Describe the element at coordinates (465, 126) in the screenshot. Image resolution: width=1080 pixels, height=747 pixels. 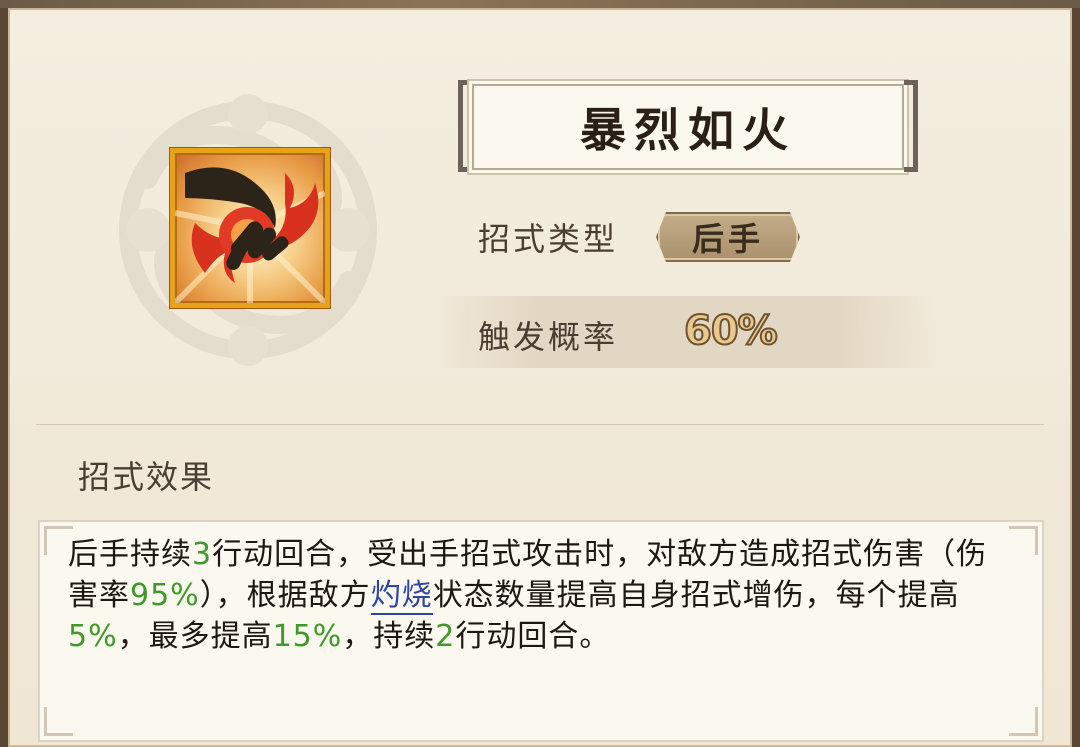
I see `title-bracket-left` at that location.